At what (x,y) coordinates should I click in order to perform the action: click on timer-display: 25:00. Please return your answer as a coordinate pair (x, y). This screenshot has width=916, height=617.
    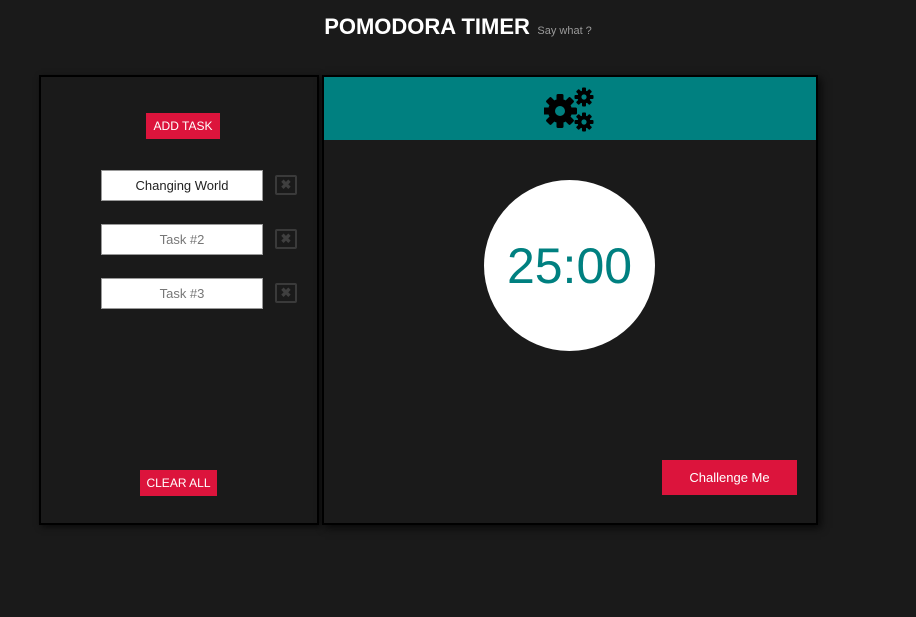
    Looking at the image, I should click on (569, 265).